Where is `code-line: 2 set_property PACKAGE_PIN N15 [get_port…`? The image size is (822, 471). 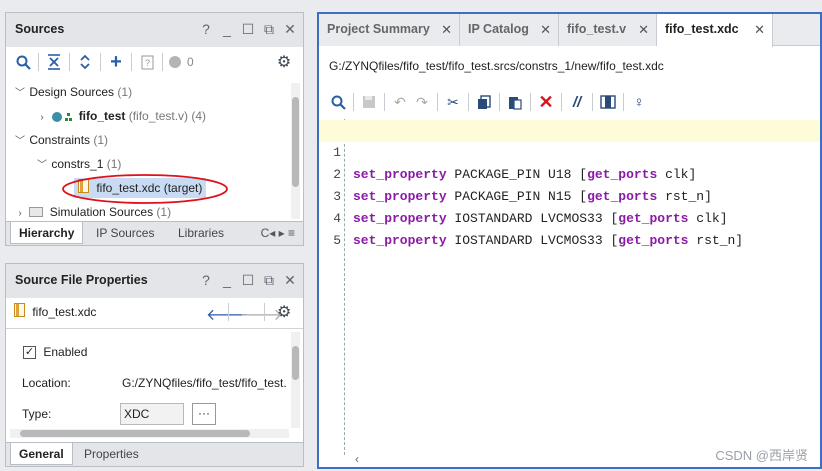 code-line: 2 set_property PACKAGE_PIN N15 [get_port… is located at coordinates (522, 185).